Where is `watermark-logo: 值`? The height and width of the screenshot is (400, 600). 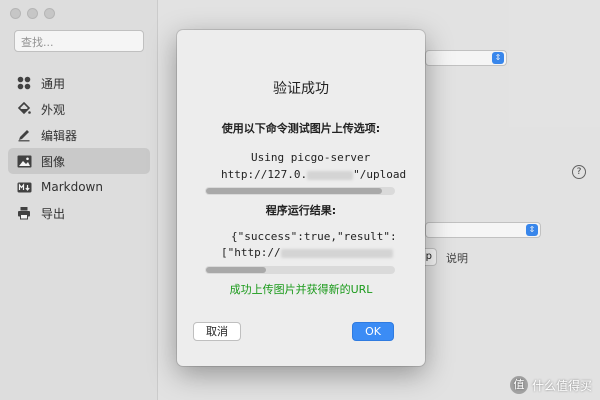 watermark-logo: 值 is located at coordinates (518, 385).